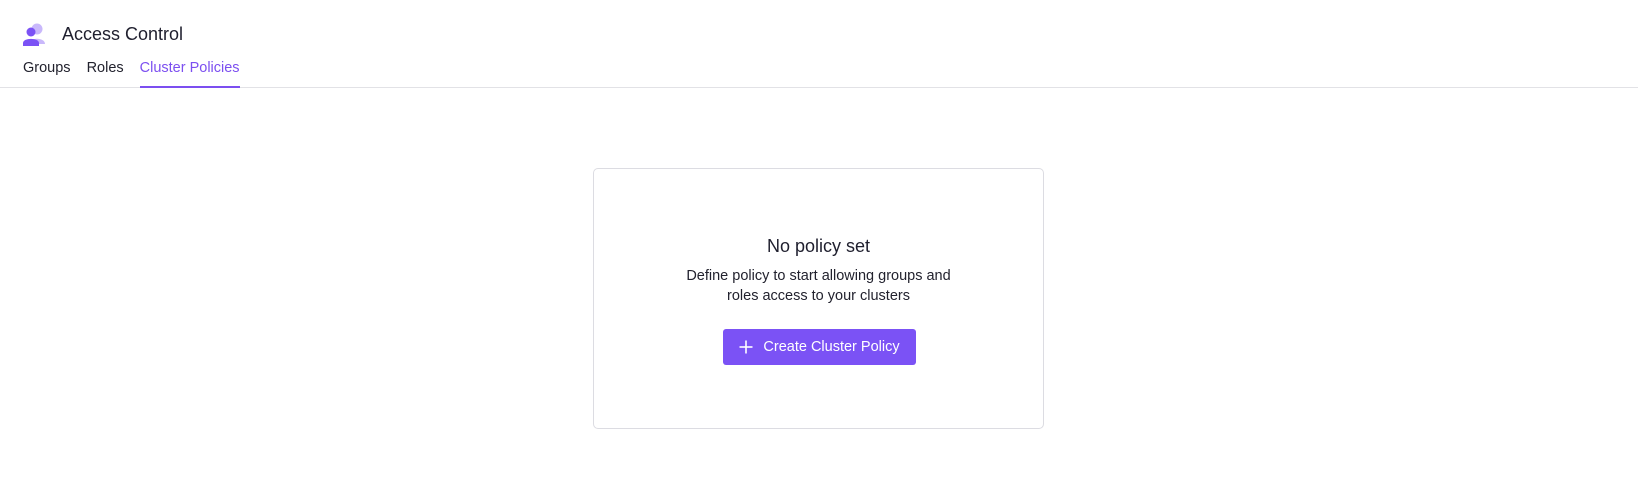 Image resolution: width=1638 pixels, height=480 pixels. Describe the element at coordinates (189, 72) in the screenshot. I see `tab-cluster-policies: Cluster Policies` at that location.